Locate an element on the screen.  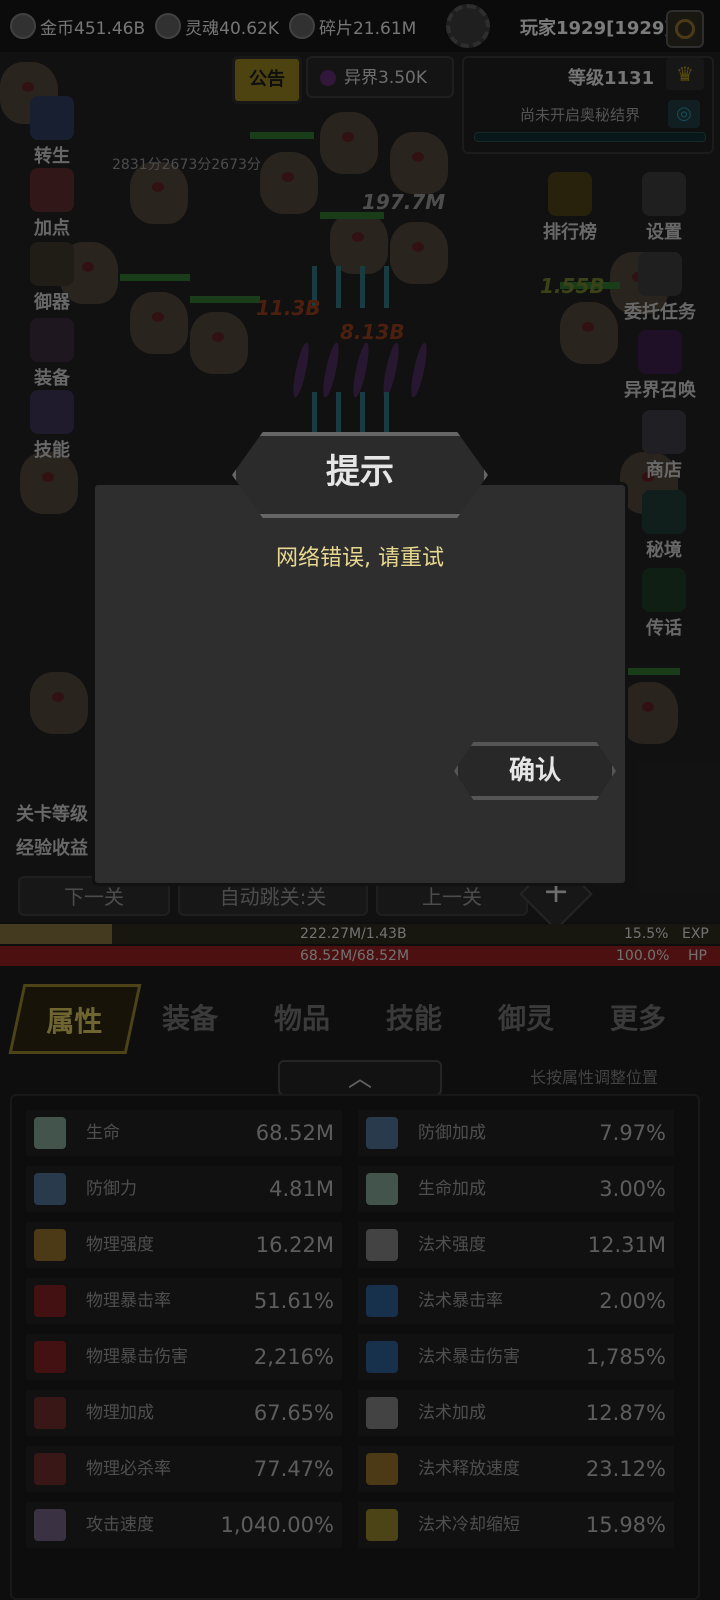
dialog-message: 网络错误, 请重试 is located at coordinates (360, 558).